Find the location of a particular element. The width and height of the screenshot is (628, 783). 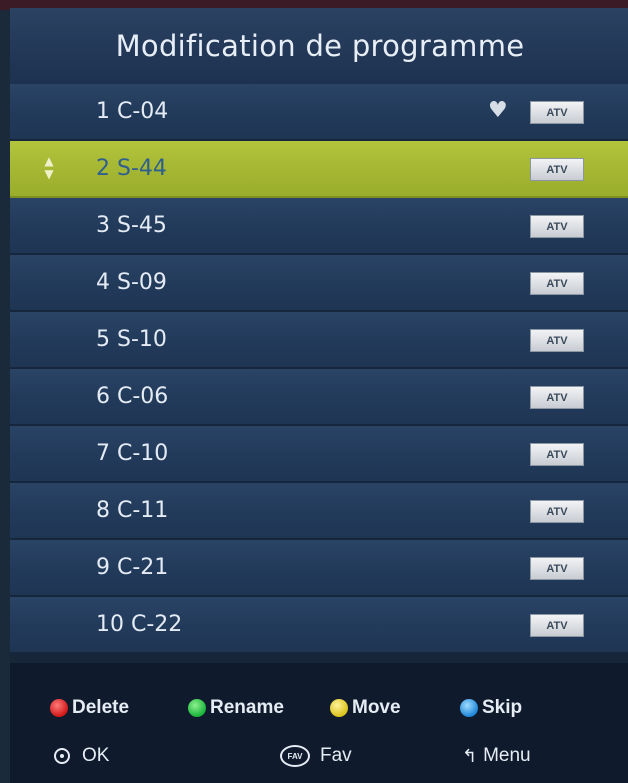

red-button-icon is located at coordinates (59, 708).